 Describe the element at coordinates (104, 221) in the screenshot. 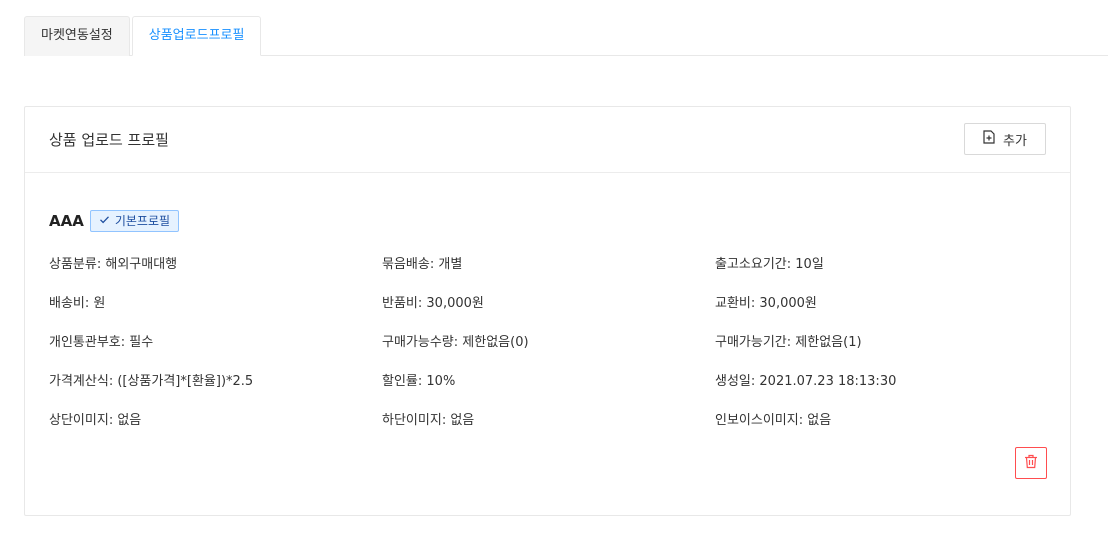

I see `check-icon` at that location.